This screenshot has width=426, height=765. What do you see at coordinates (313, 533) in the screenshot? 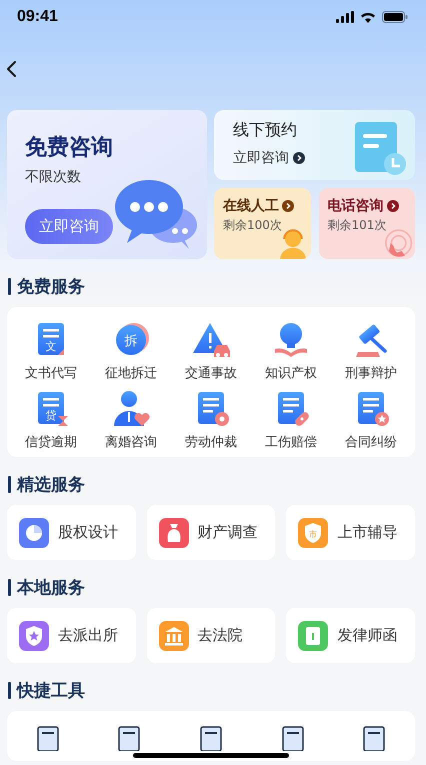
I see `shield-icon: 市` at bounding box center [313, 533].